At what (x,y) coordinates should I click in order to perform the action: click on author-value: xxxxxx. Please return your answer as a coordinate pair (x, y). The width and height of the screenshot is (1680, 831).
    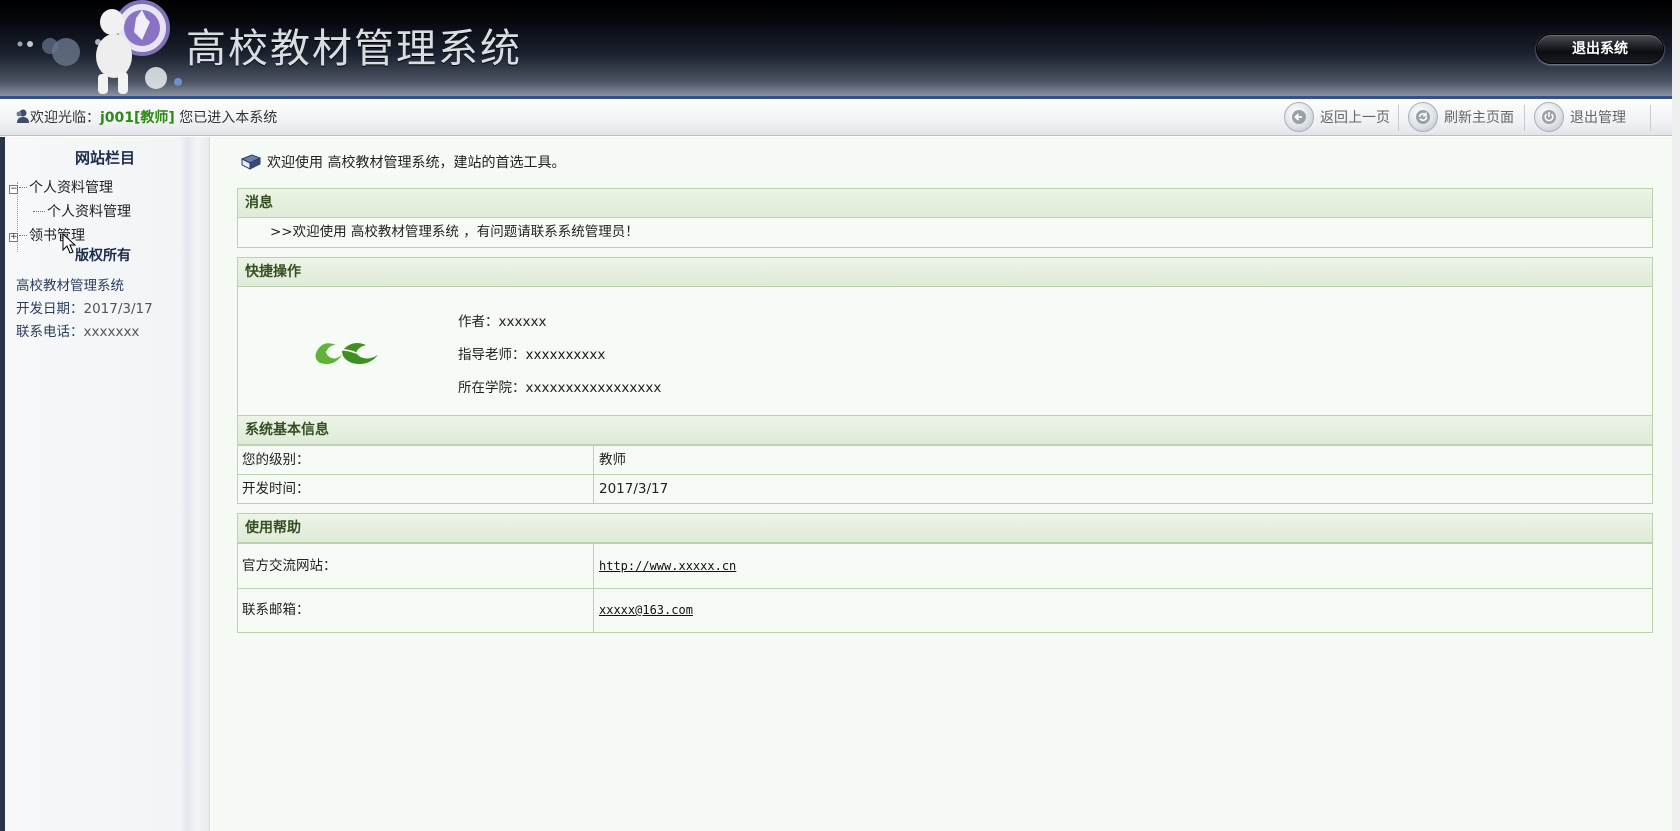
    Looking at the image, I should click on (522, 322).